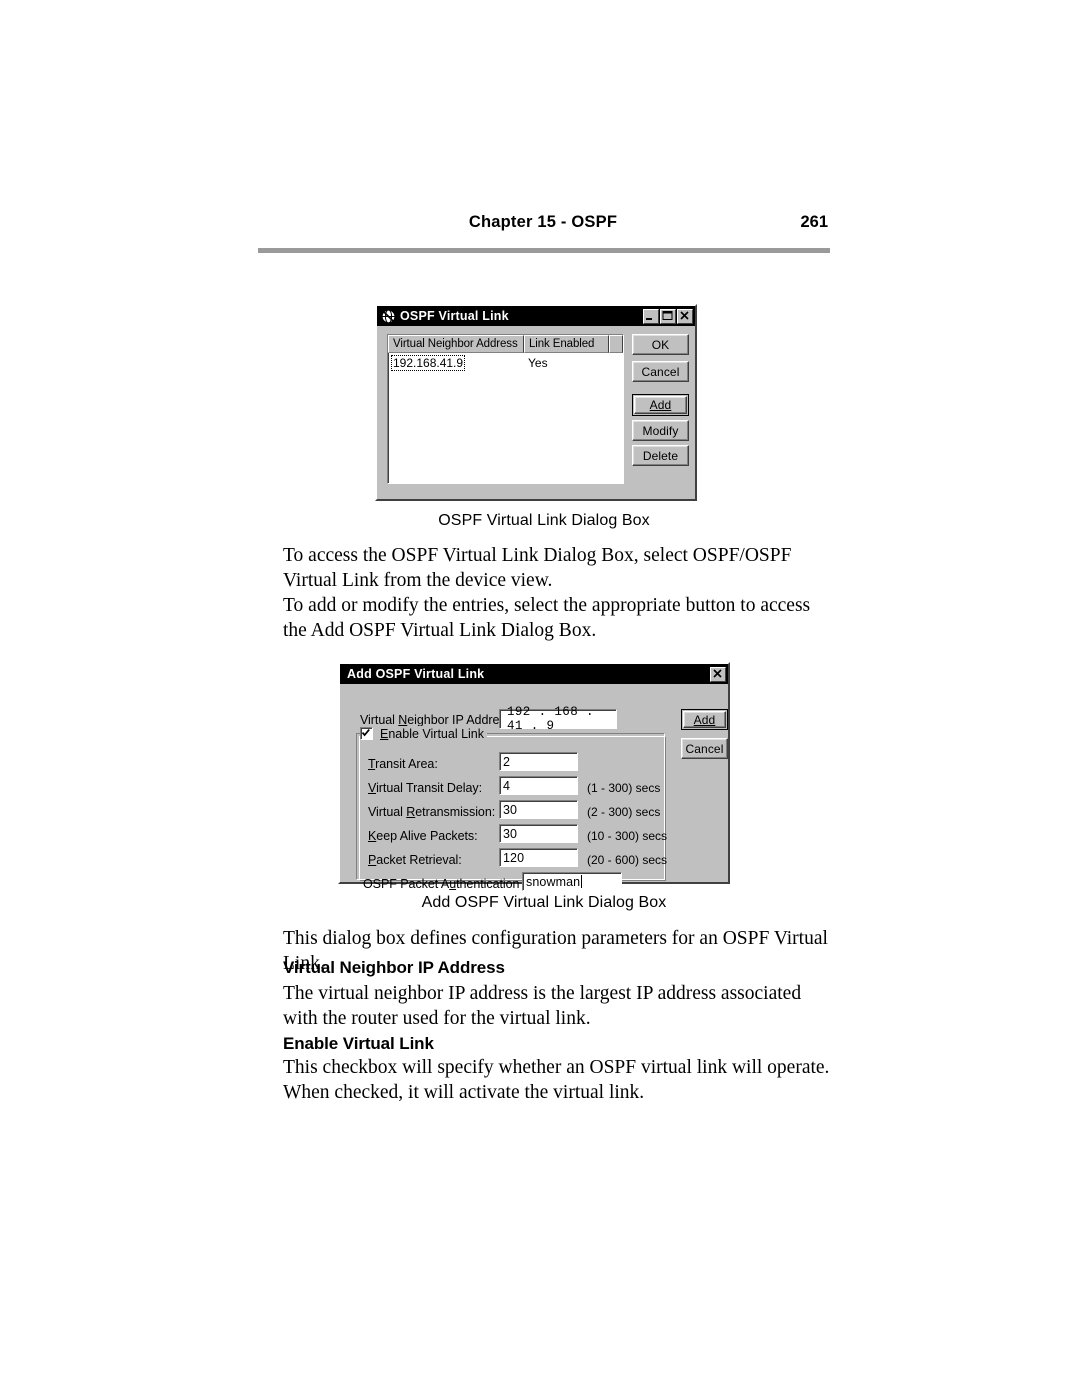 The width and height of the screenshot is (1080, 1397). I want to click on keep-alive-packets-range: (10 - 300) secs, so click(627, 836).